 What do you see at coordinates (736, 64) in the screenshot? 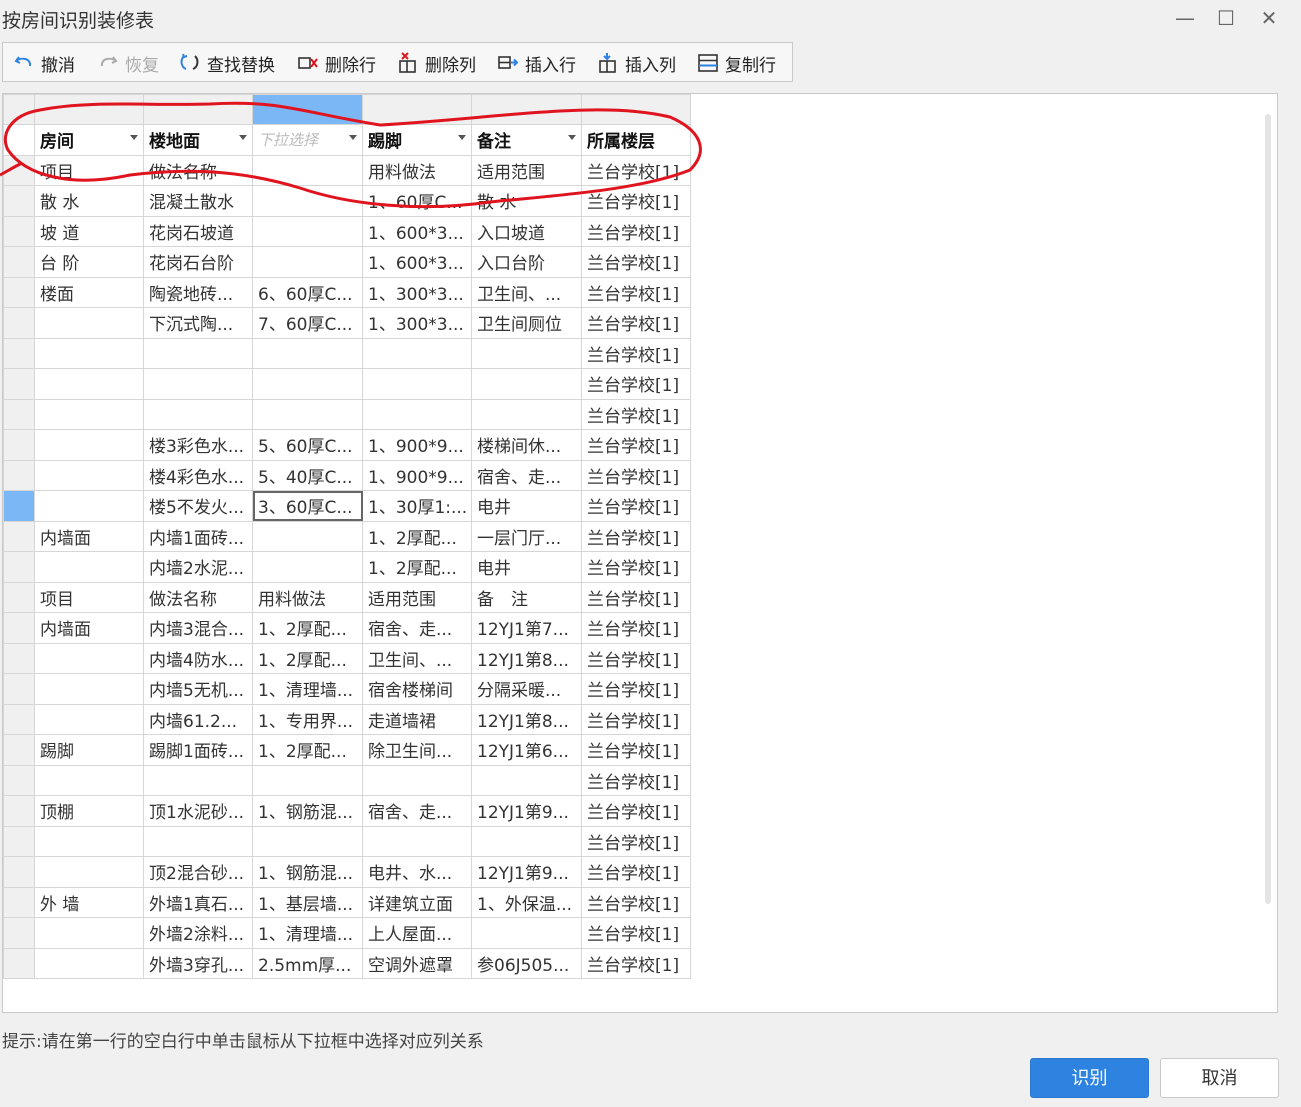
I see `copy-row-button: 复制行` at bounding box center [736, 64].